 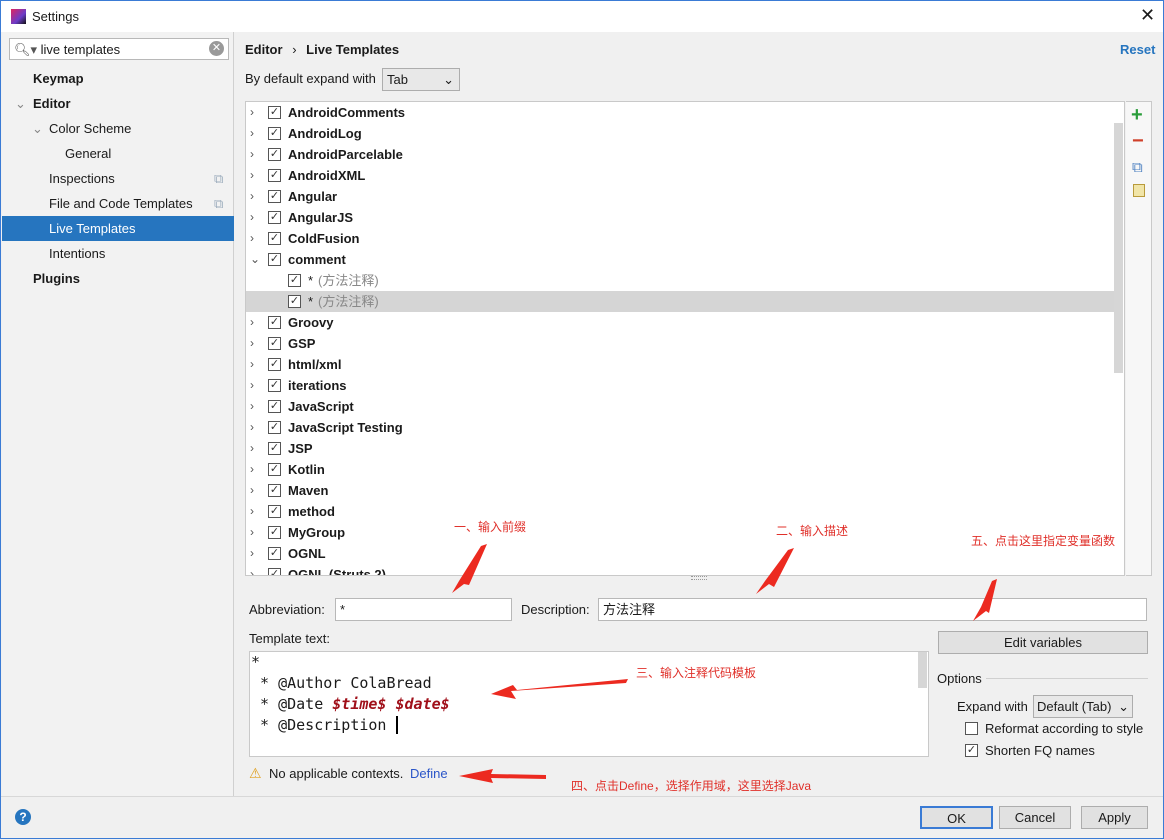 What do you see at coordinates (1114, 817) in the screenshot?
I see `apply-button: Apply` at bounding box center [1114, 817].